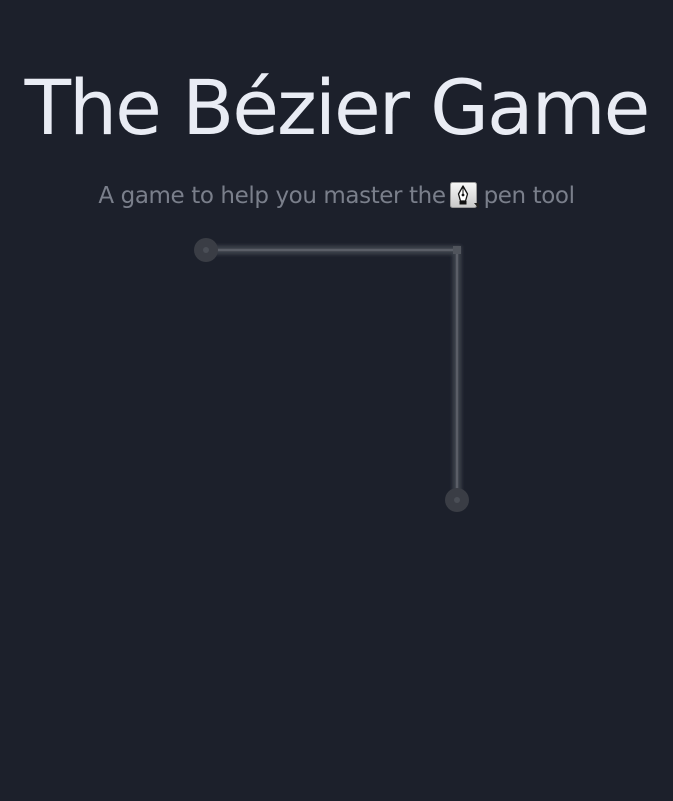 This screenshot has height=801, width=673. I want to click on end-anchor-center, so click(457, 500).